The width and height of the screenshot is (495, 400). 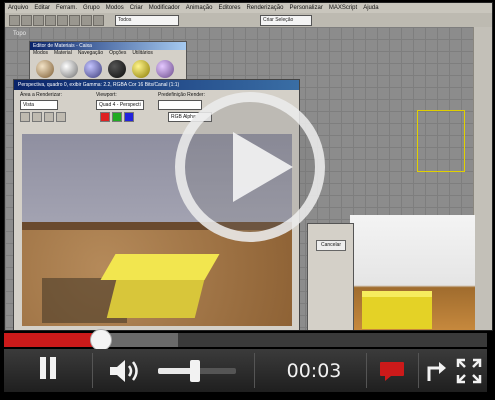 What do you see at coordinates (86, 20) in the screenshot?
I see `rotate-icon` at bounding box center [86, 20].